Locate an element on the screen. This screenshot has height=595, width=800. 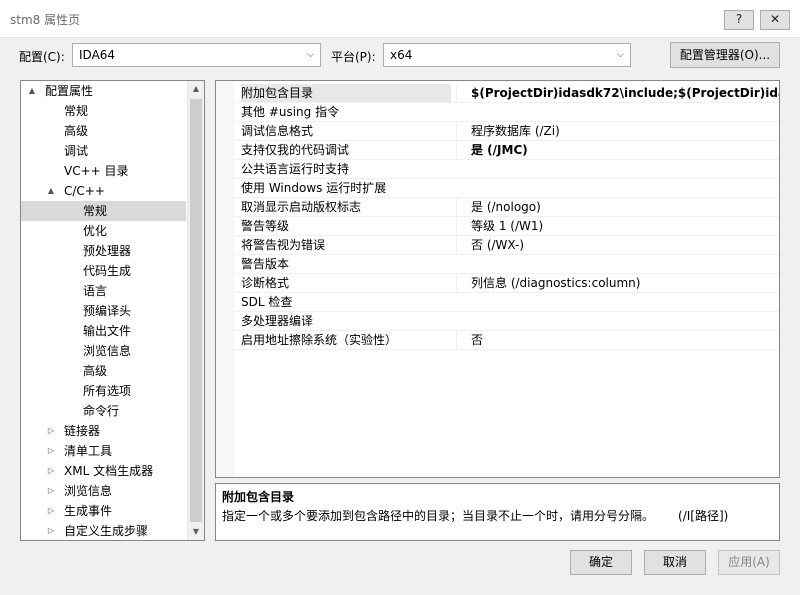
property-row: 其他 #using 指令 is located at coordinates (506, 112).